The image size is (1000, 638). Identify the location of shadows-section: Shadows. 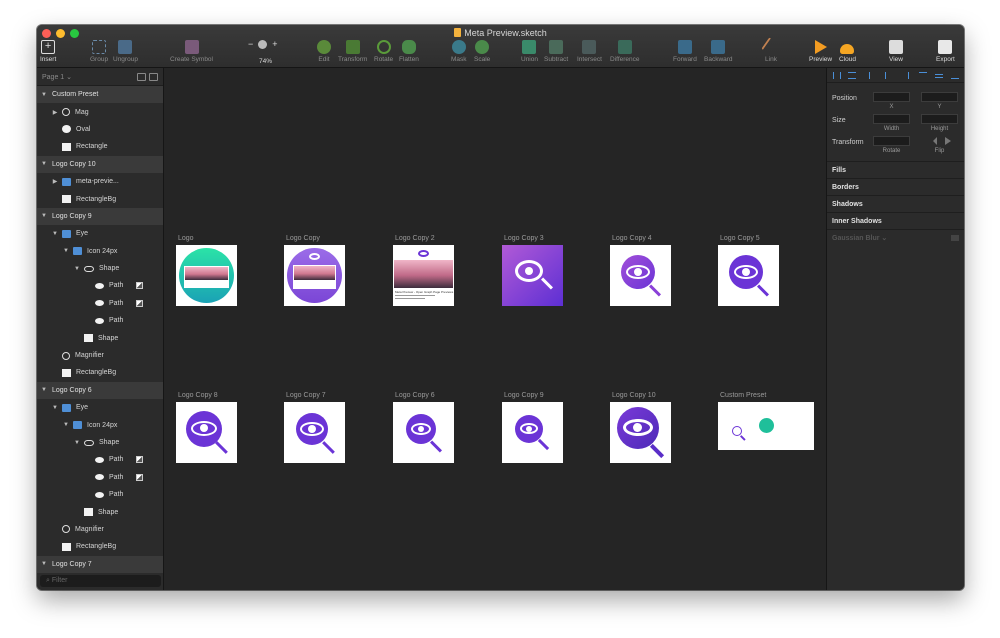
(895, 203).